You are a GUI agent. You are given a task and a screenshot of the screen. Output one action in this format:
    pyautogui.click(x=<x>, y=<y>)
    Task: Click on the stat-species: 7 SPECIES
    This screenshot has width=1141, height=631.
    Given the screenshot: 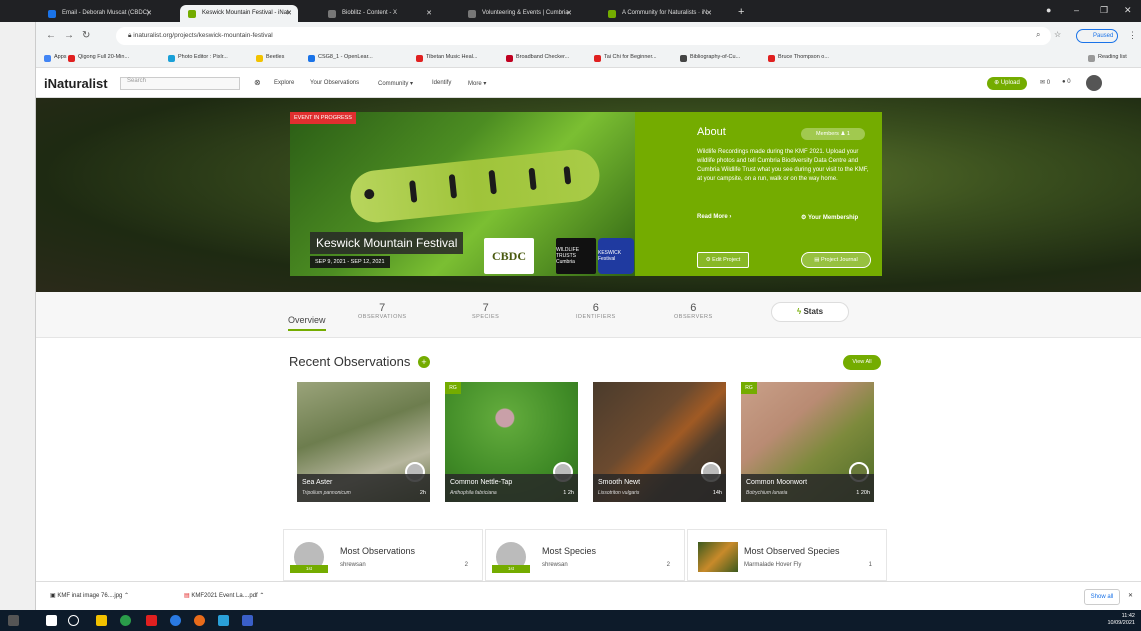 What is the action you would take?
    pyautogui.click(x=485, y=311)
    